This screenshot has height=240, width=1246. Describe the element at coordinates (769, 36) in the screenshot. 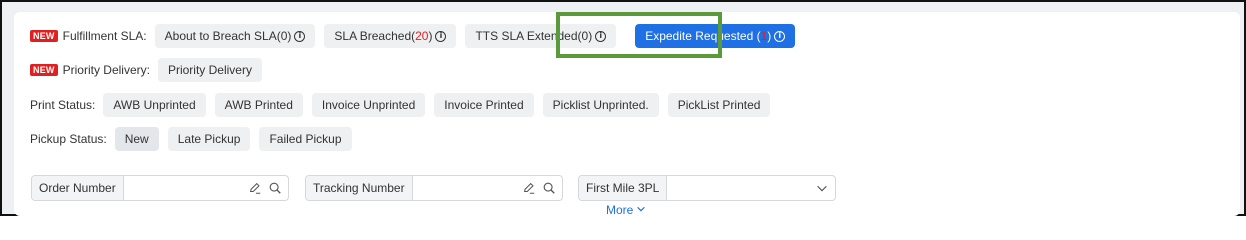

I see `expedite-requested-suffix: )` at that location.